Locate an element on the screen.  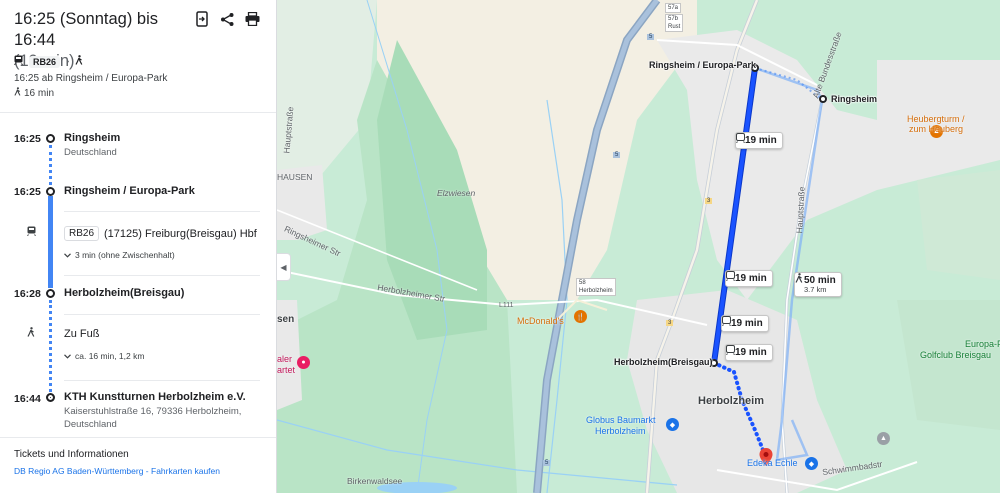
exit-number: 57b is located at coordinates (673, 19).